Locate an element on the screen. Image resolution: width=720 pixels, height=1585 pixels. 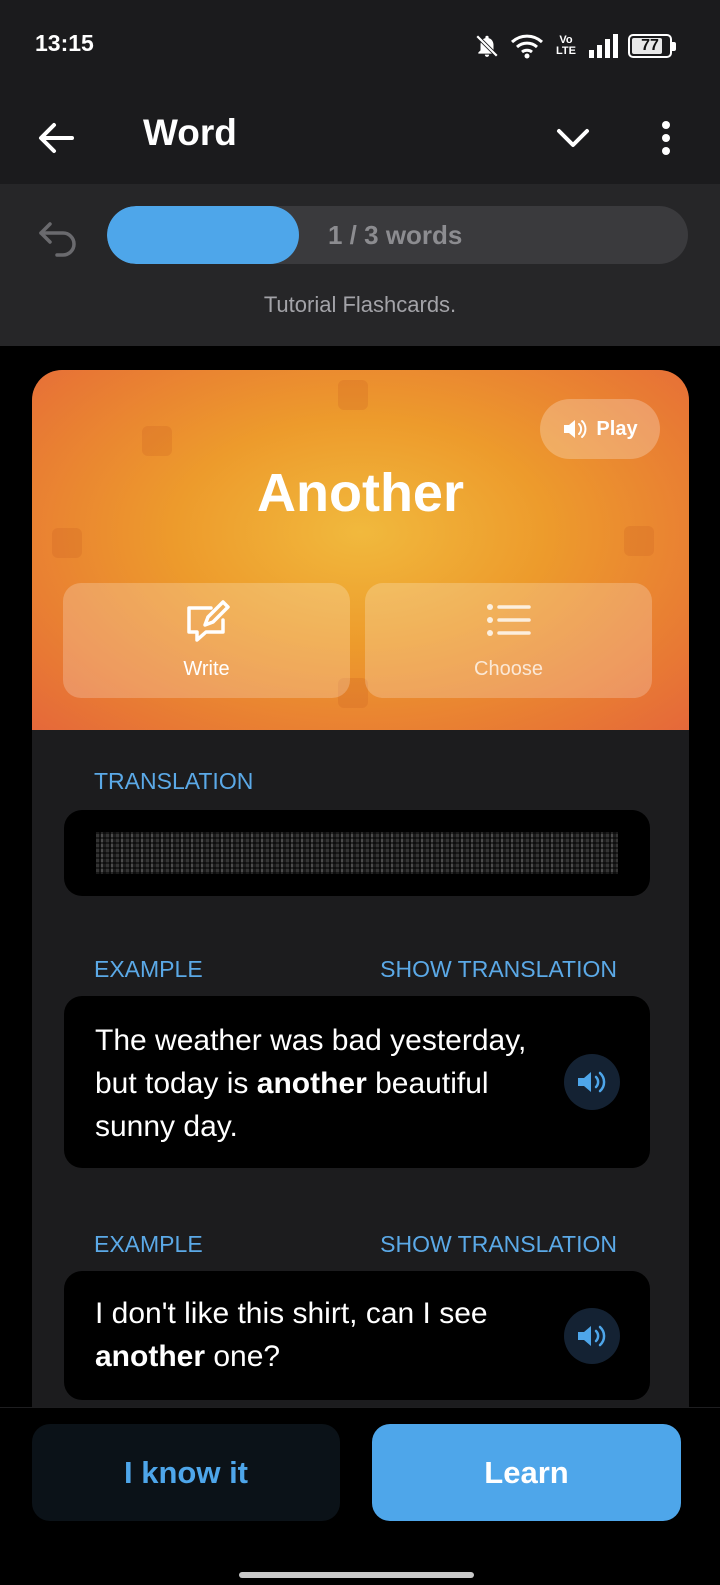
wifi-icon is located at coordinates (527, 46).